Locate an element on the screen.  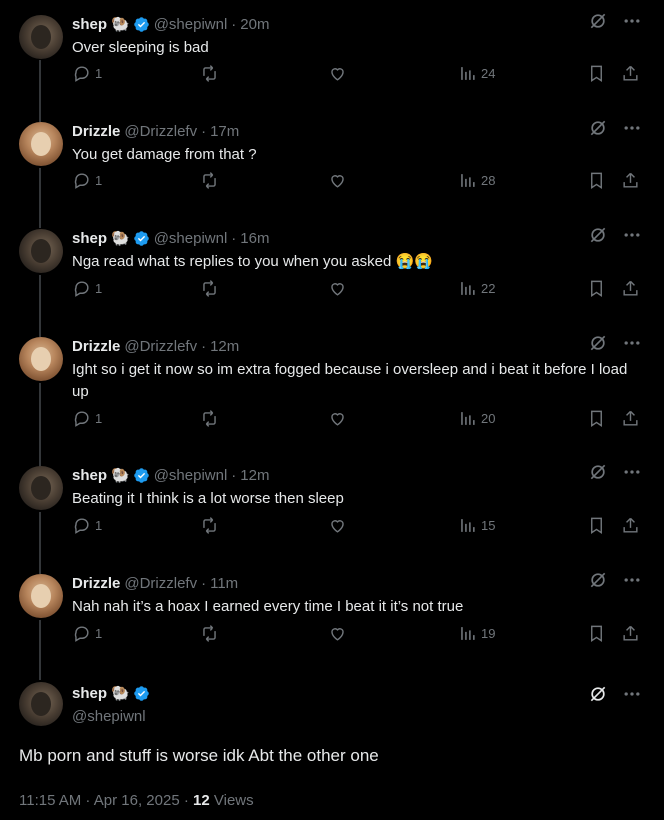
like-icon is located at coordinates (337, 74).